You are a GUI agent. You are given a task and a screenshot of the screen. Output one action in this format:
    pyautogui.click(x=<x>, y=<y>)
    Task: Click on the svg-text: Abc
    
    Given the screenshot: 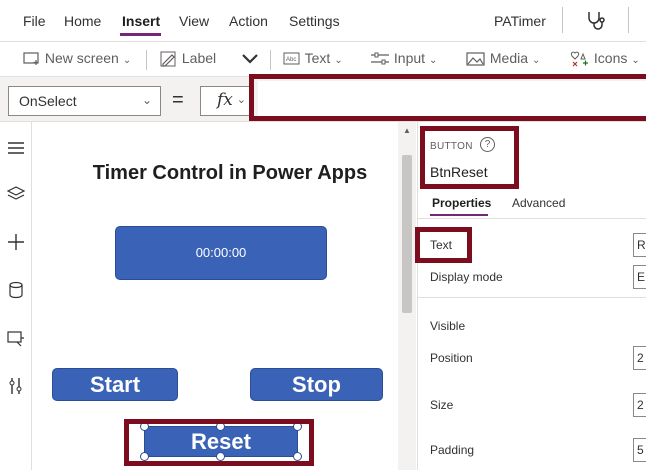 What is the action you would take?
    pyautogui.click(x=291, y=60)
    